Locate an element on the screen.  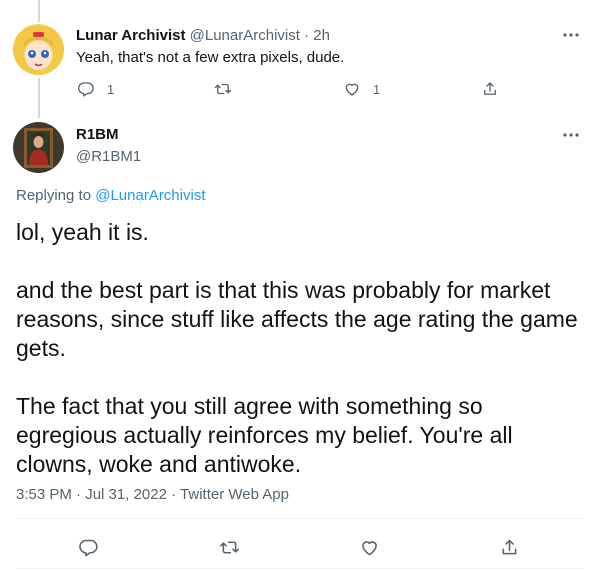
reply-header: Lunar Archivist @LunarArchivist · 2h is located at coordinates (203, 36).